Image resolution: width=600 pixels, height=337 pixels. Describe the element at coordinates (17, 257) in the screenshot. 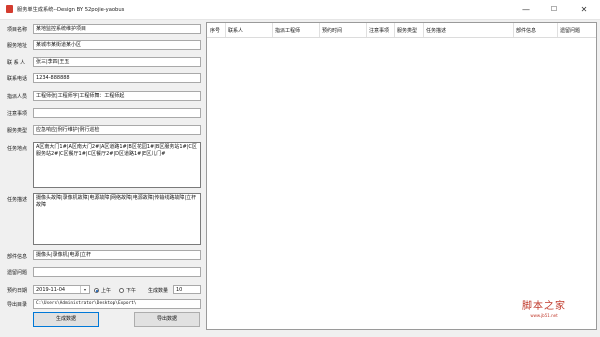

I see `parts-label: 部件信息` at that location.